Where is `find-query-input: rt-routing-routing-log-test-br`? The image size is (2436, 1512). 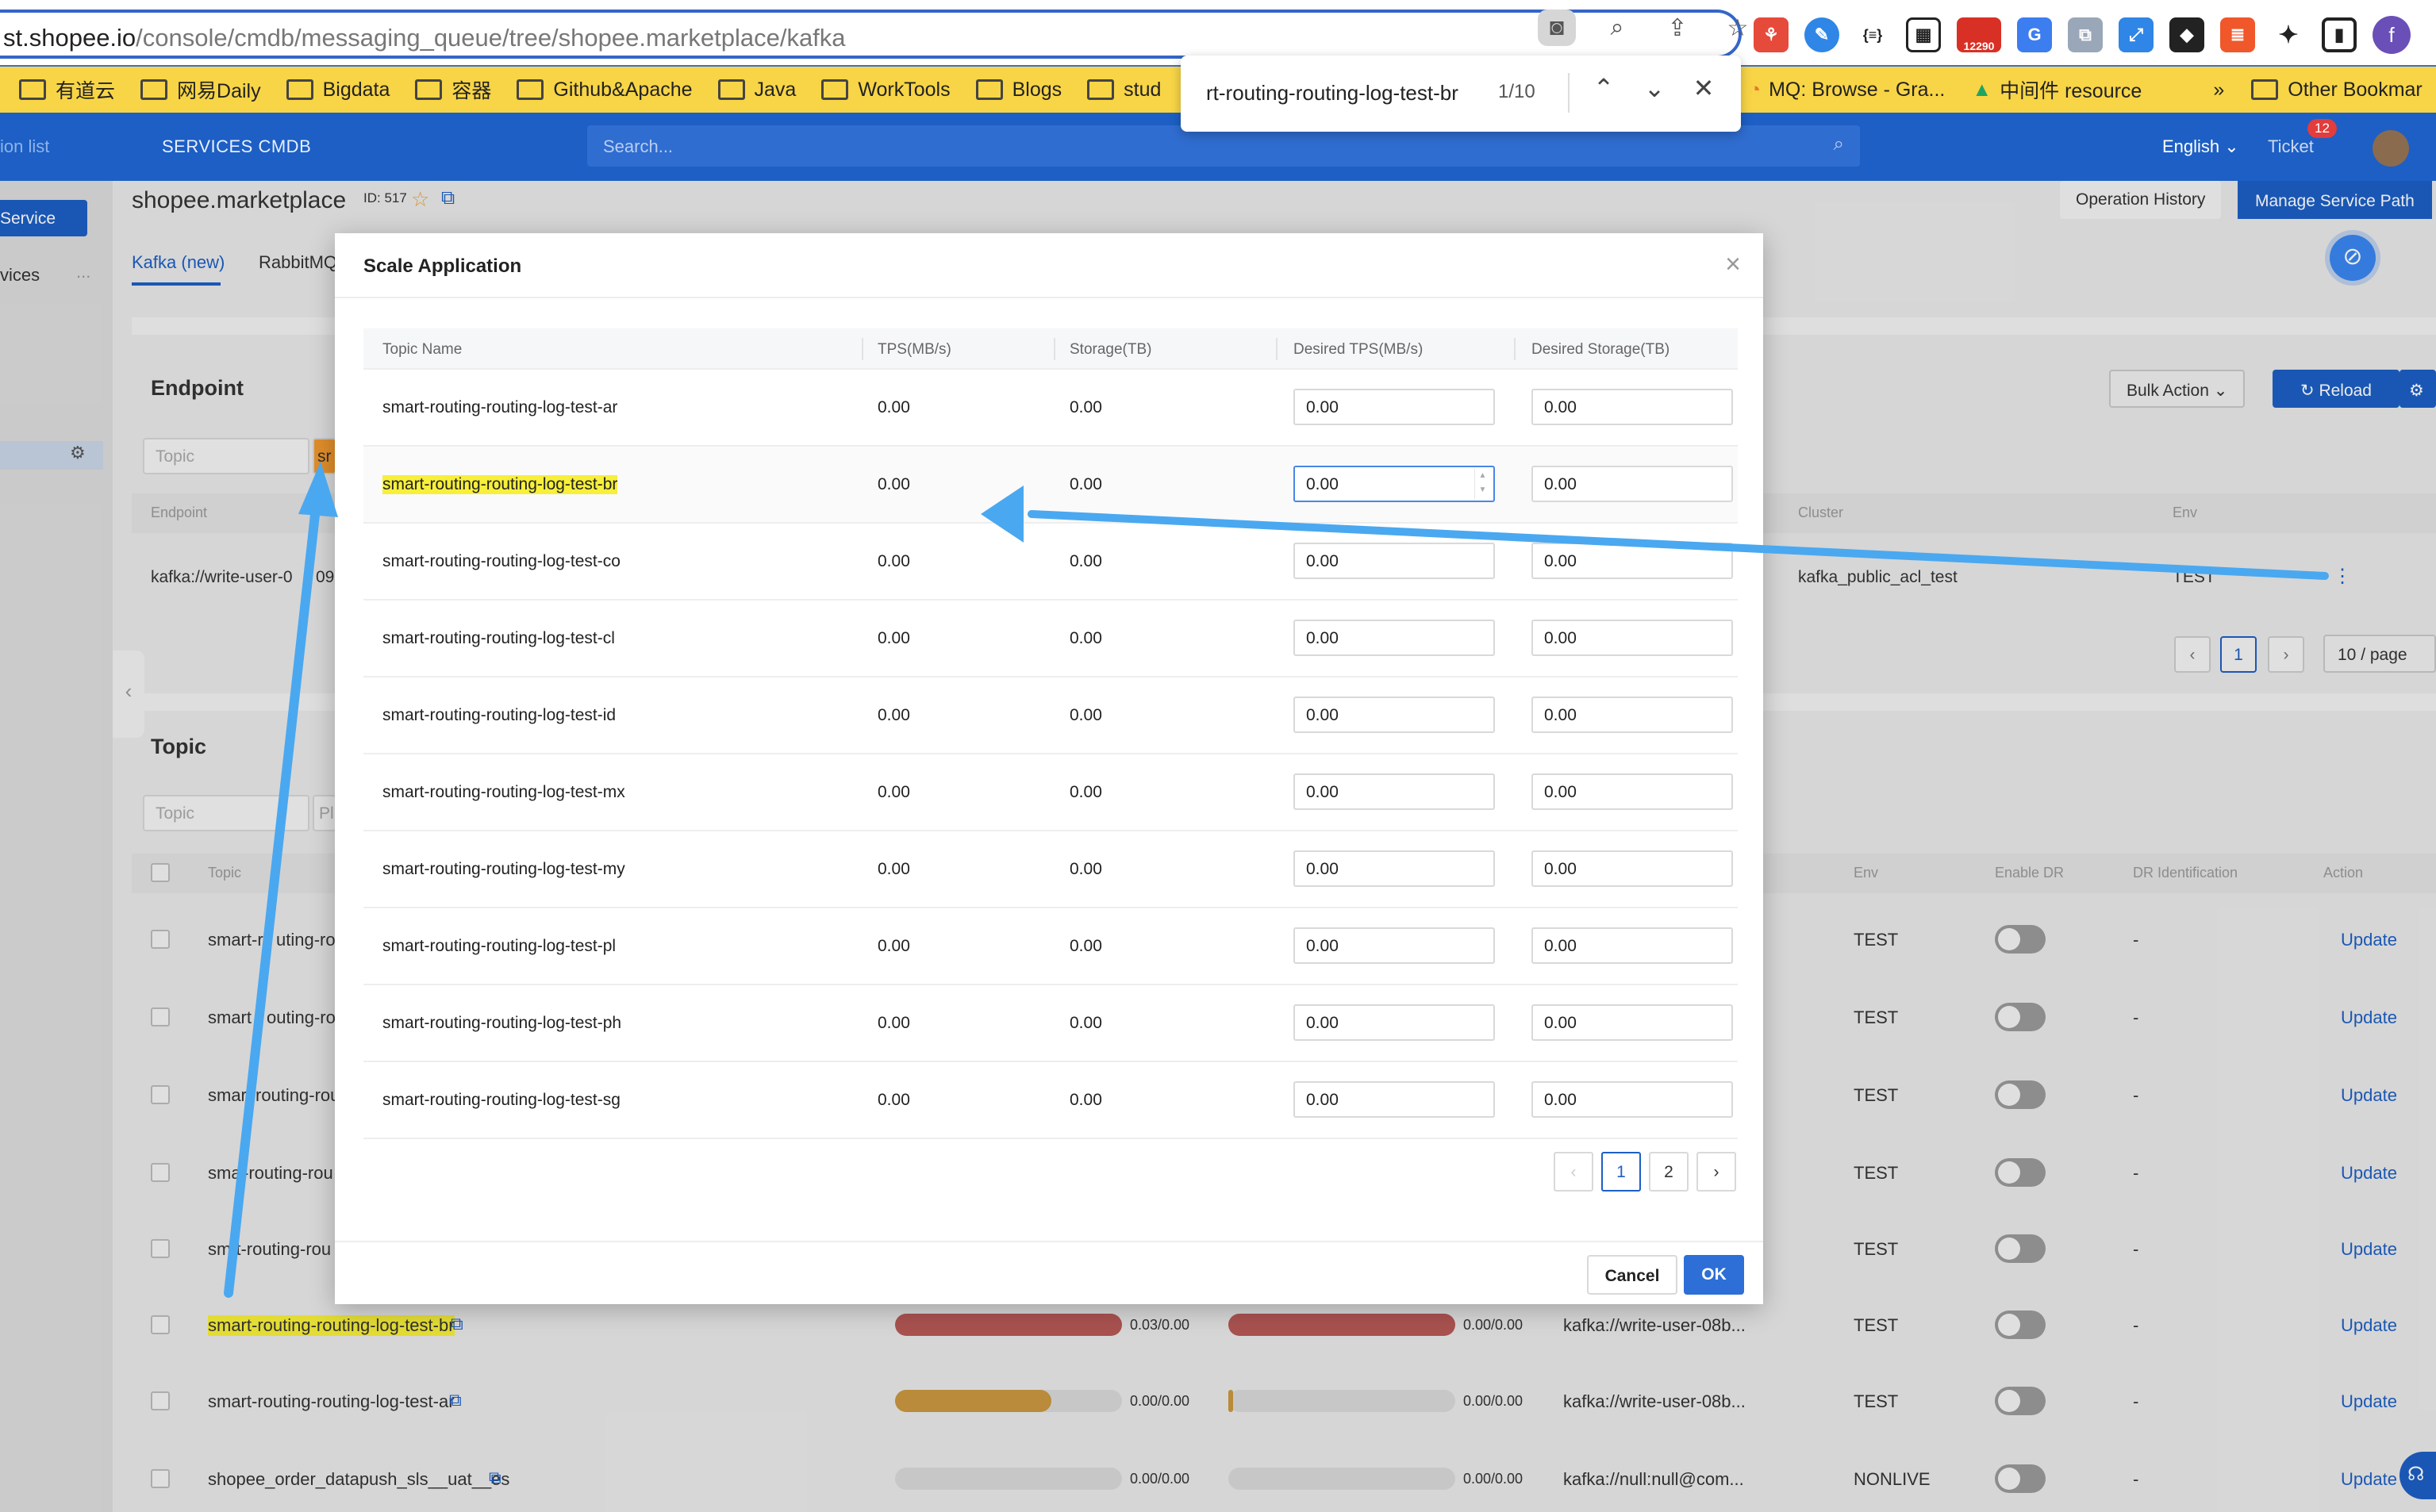
find-query-input: rt-routing-routing-log-test-br is located at coordinates (1332, 94).